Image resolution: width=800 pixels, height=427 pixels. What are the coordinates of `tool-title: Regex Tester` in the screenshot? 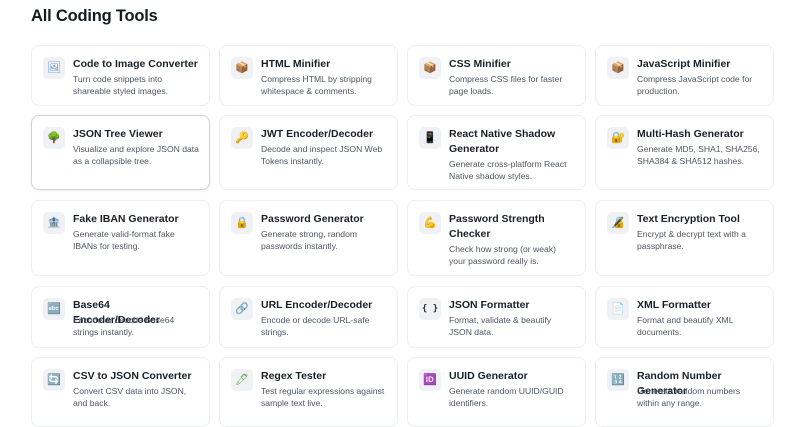 It's located at (294, 376).